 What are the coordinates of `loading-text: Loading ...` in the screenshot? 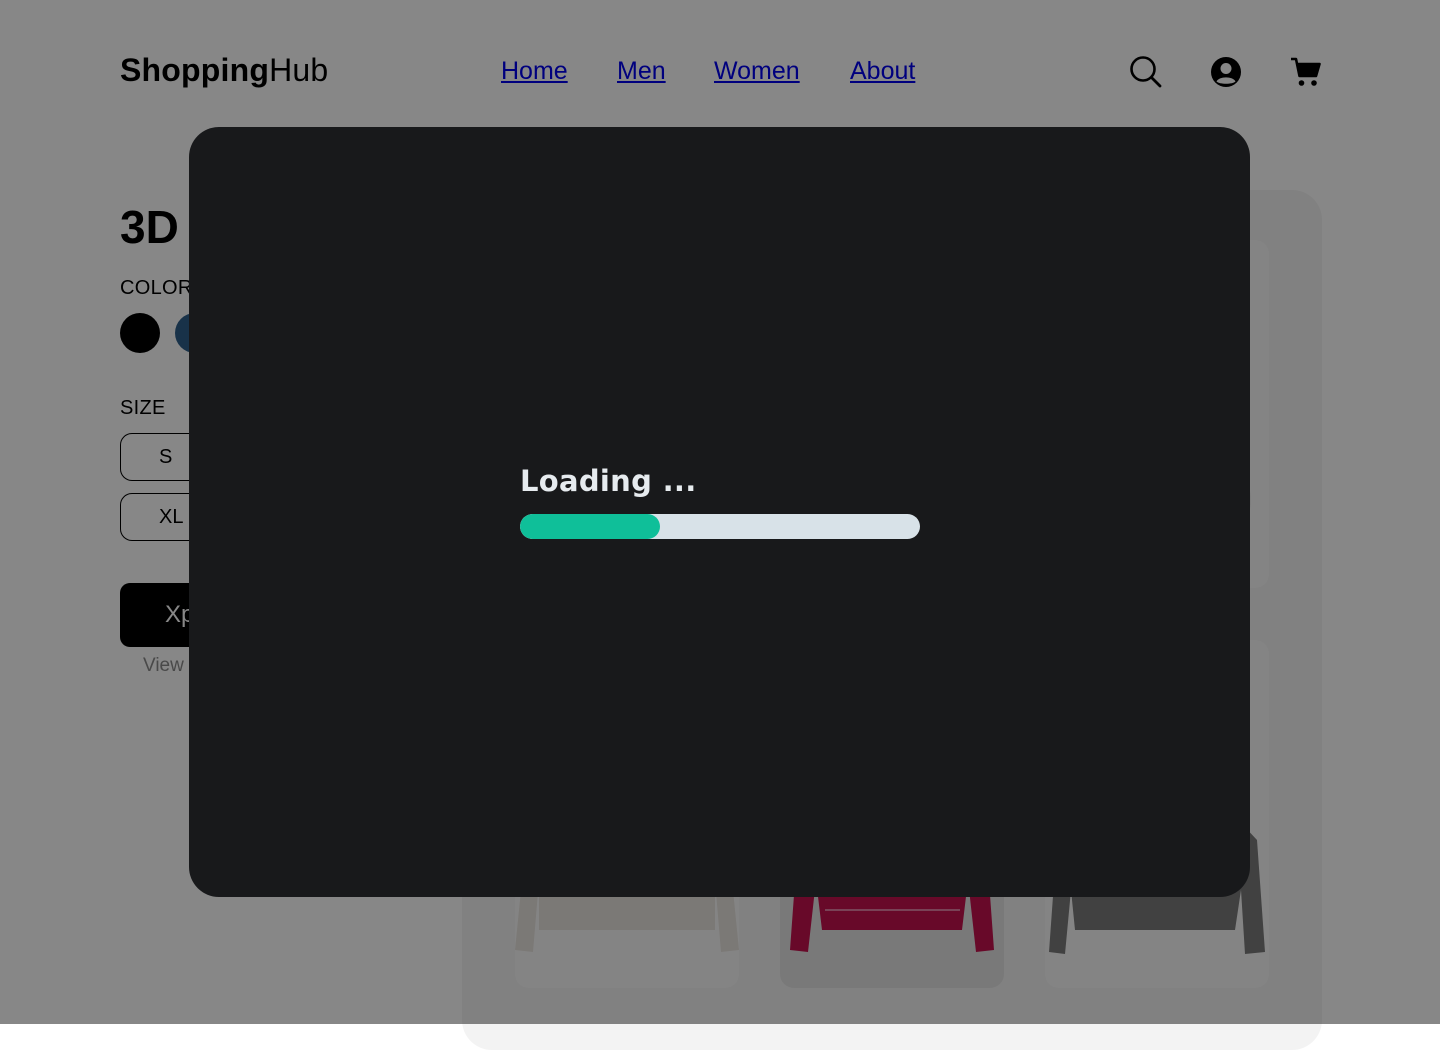 It's located at (608, 481).